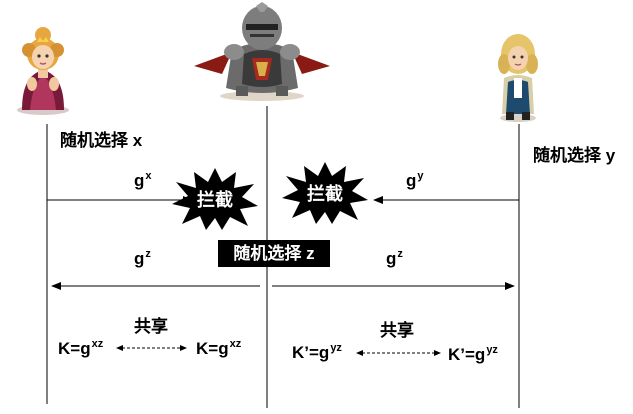 Image resolution: width=633 pixels, height=414 pixels. Describe the element at coordinates (151, 326) in the screenshot. I see `left-share-title: 共享` at that location.